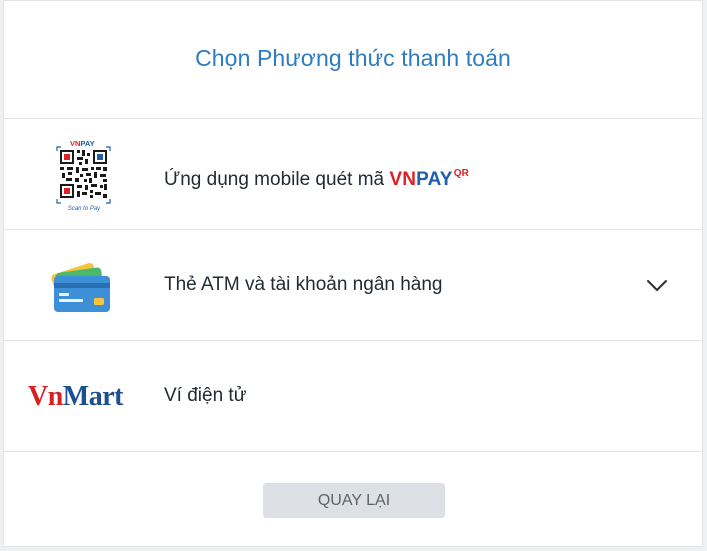  What do you see at coordinates (93, 396) in the screenshot?
I see `vnmart-logo-mart: Mart` at bounding box center [93, 396].